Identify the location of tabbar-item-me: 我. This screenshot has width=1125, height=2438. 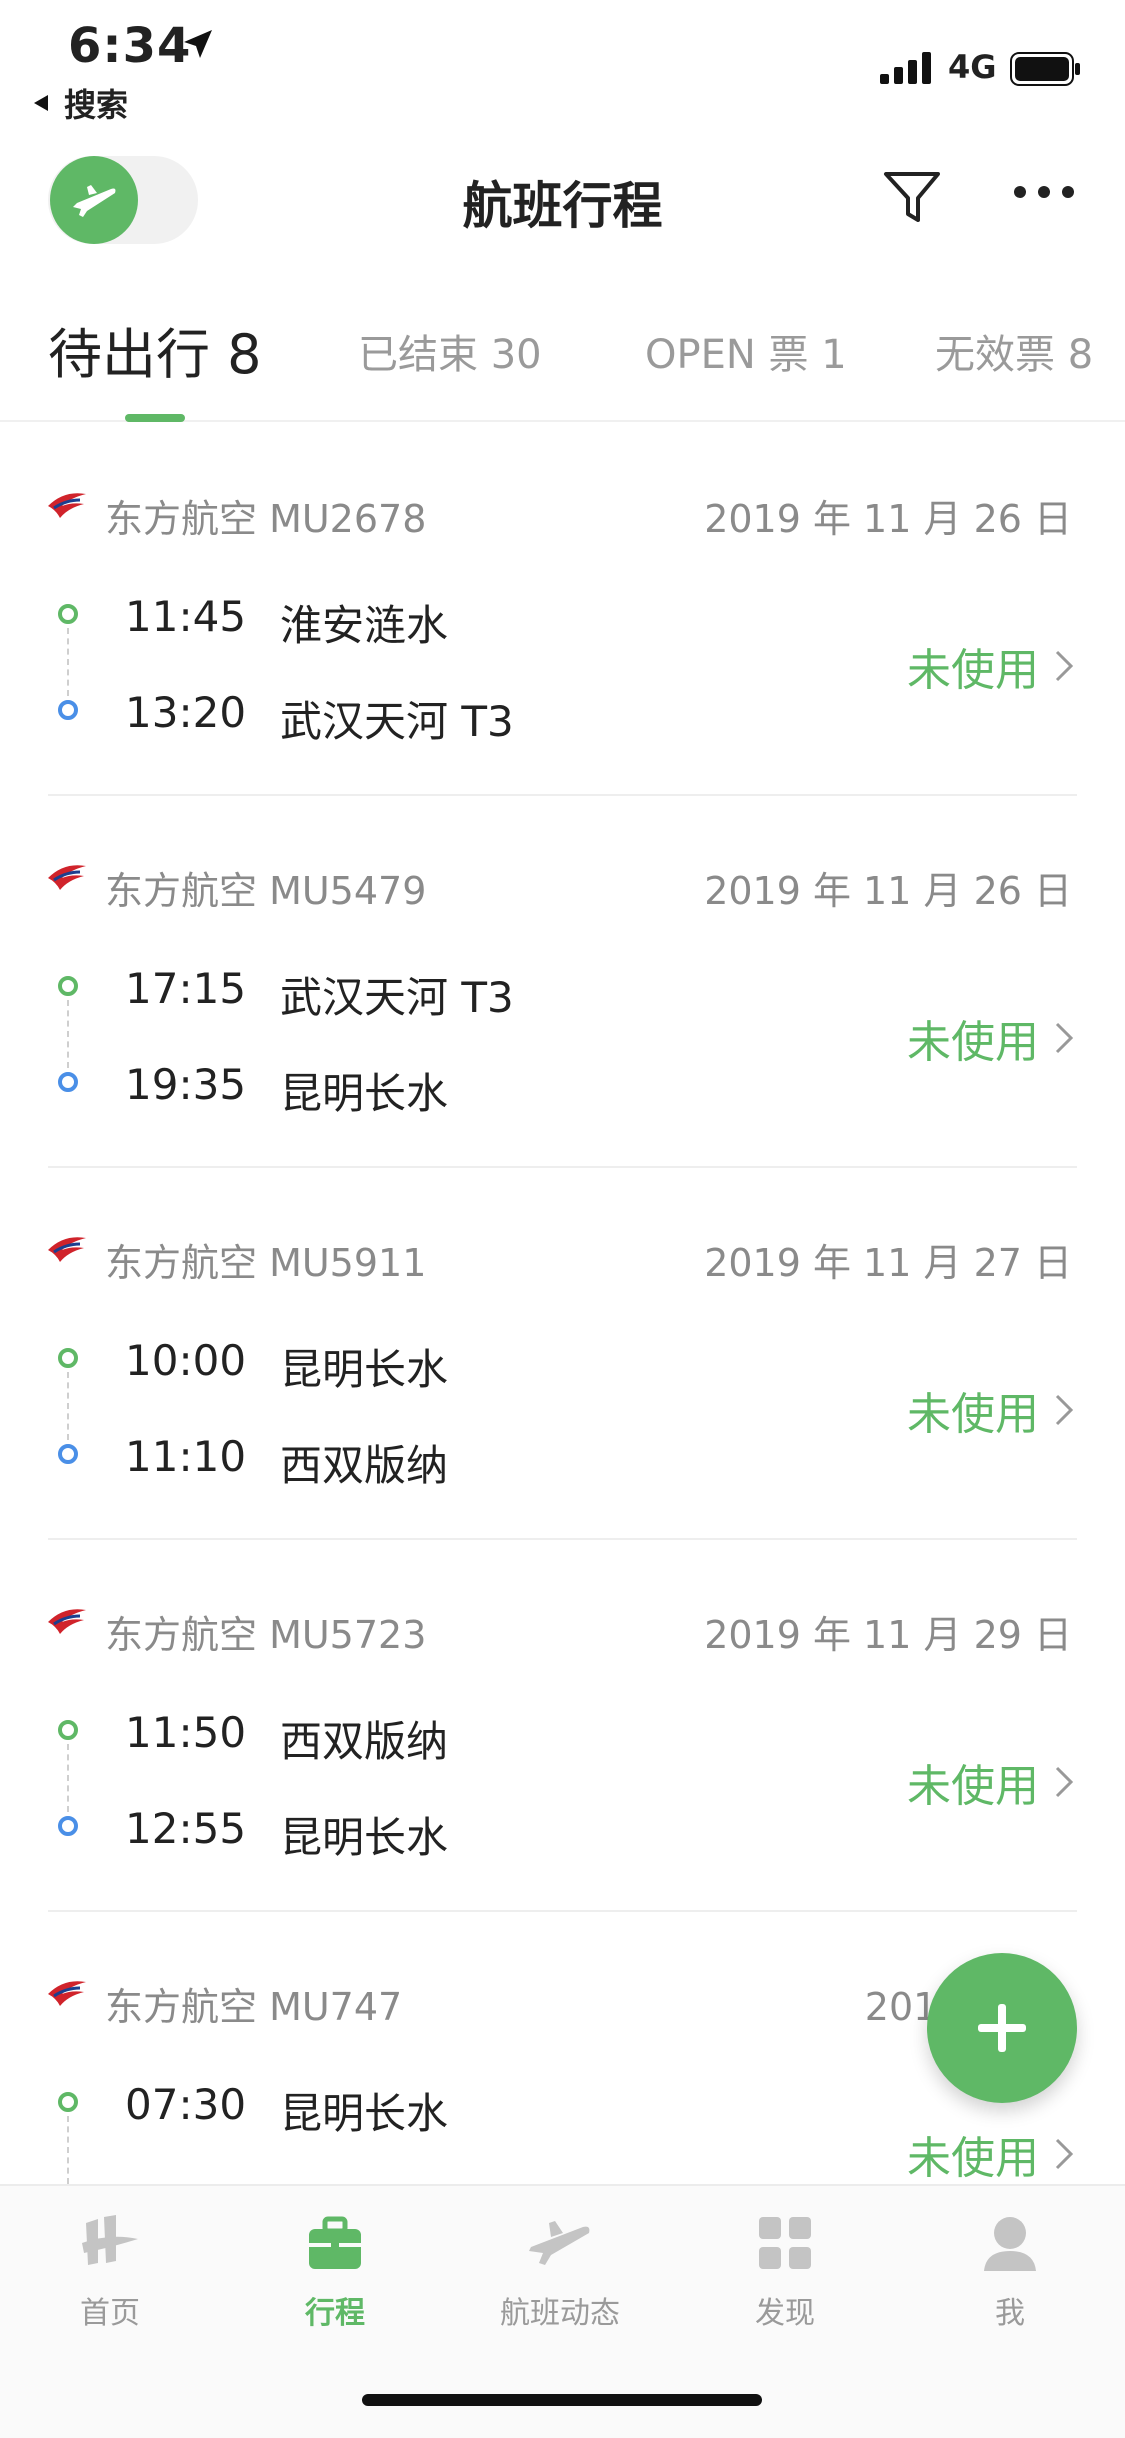
(1010, 2270).